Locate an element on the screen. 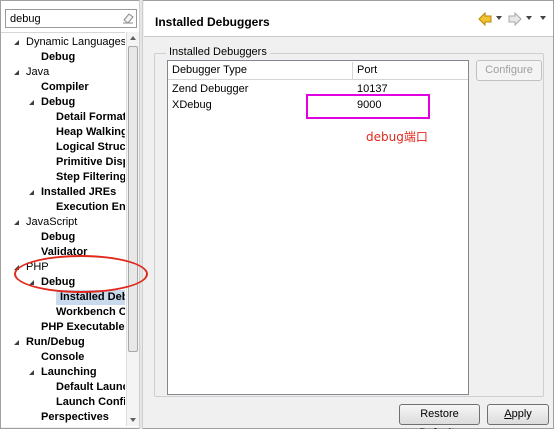 Image resolution: width=554 pixels, height=429 pixels. view-menu-chevron-down-icon is located at coordinates (543, 18).